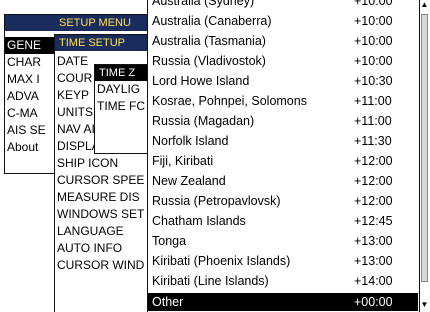 The image size is (430, 312). What do you see at coordinates (168, 302) in the screenshot?
I see `timezone-name: Other` at bounding box center [168, 302].